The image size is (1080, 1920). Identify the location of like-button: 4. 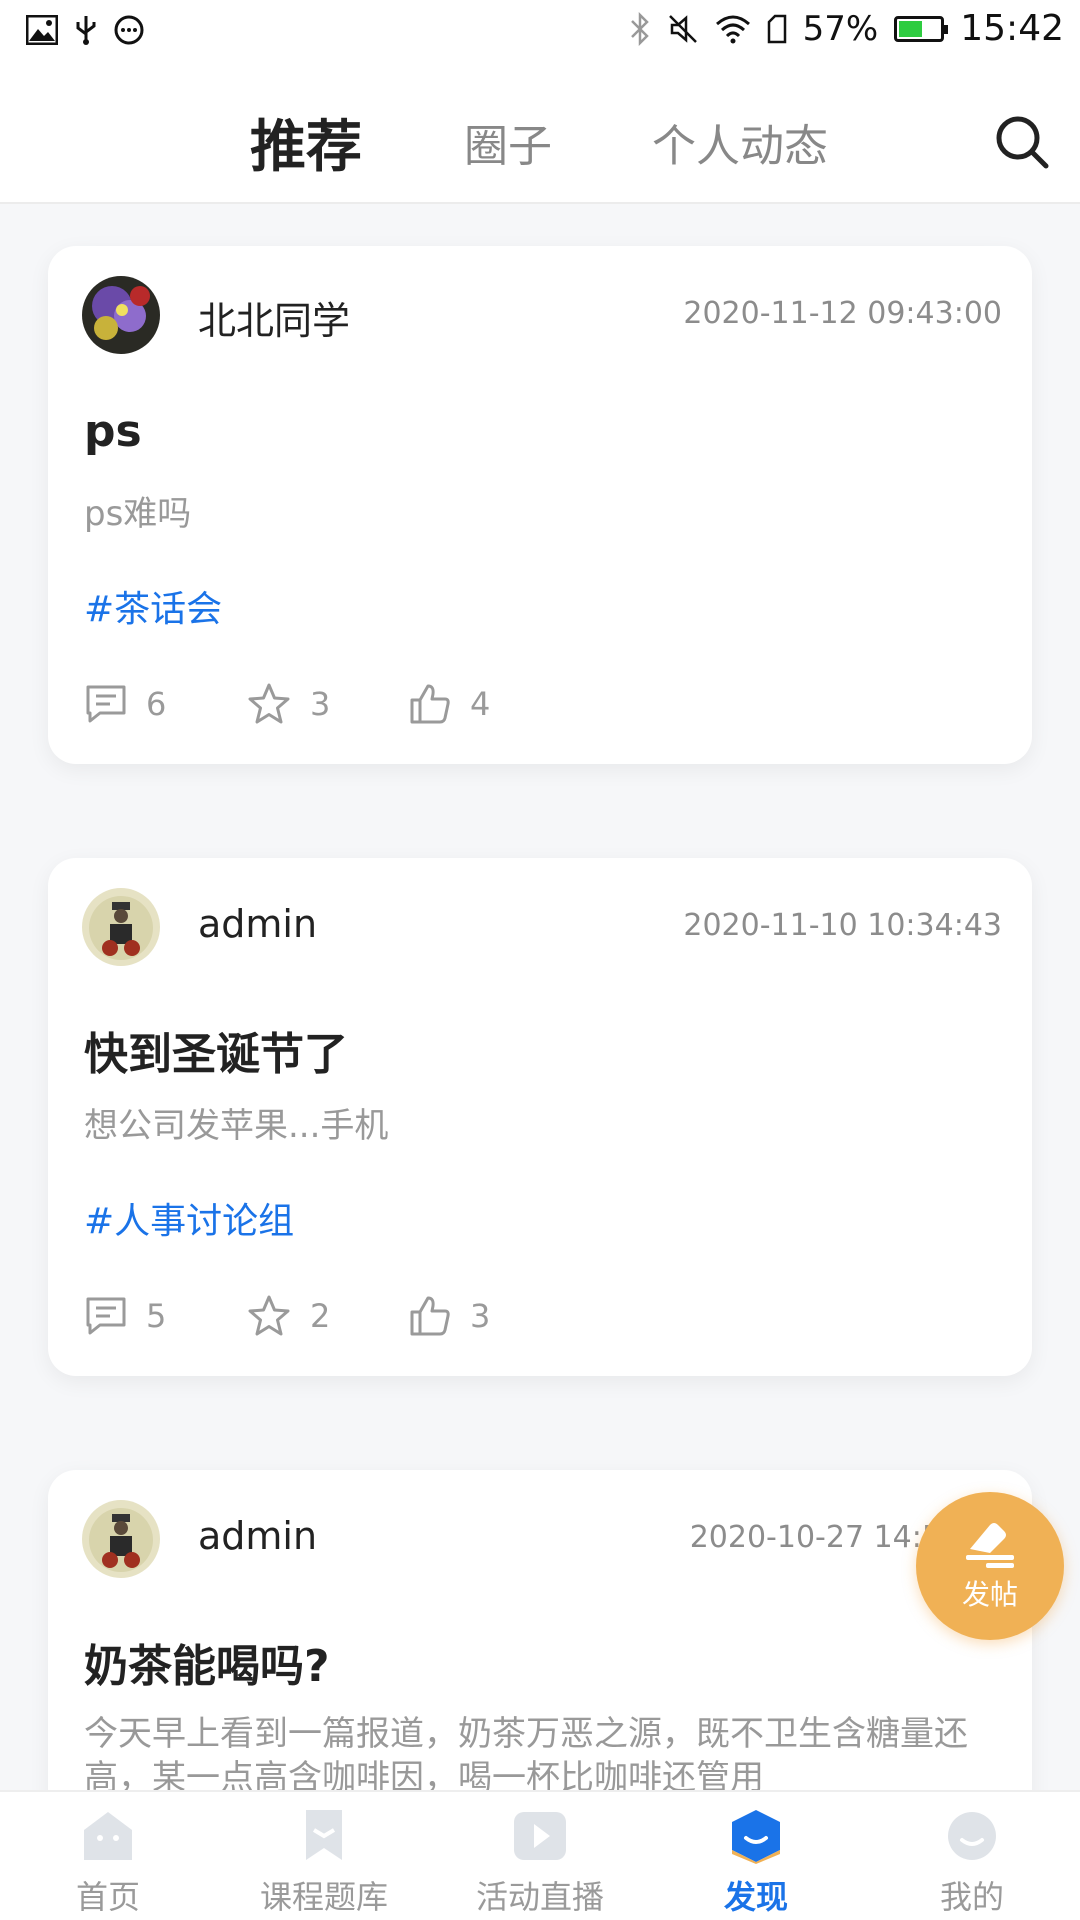
(489, 704).